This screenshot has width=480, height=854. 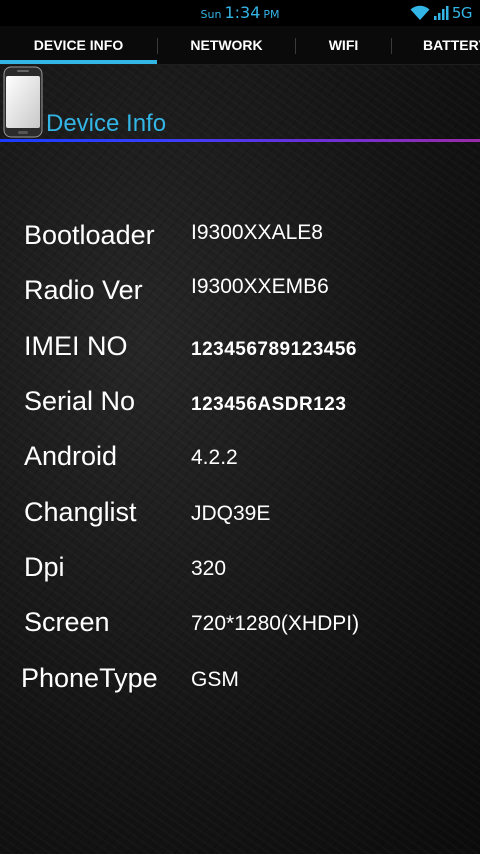 What do you see at coordinates (106, 123) in the screenshot?
I see `page-title: Device Info` at bounding box center [106, 123].